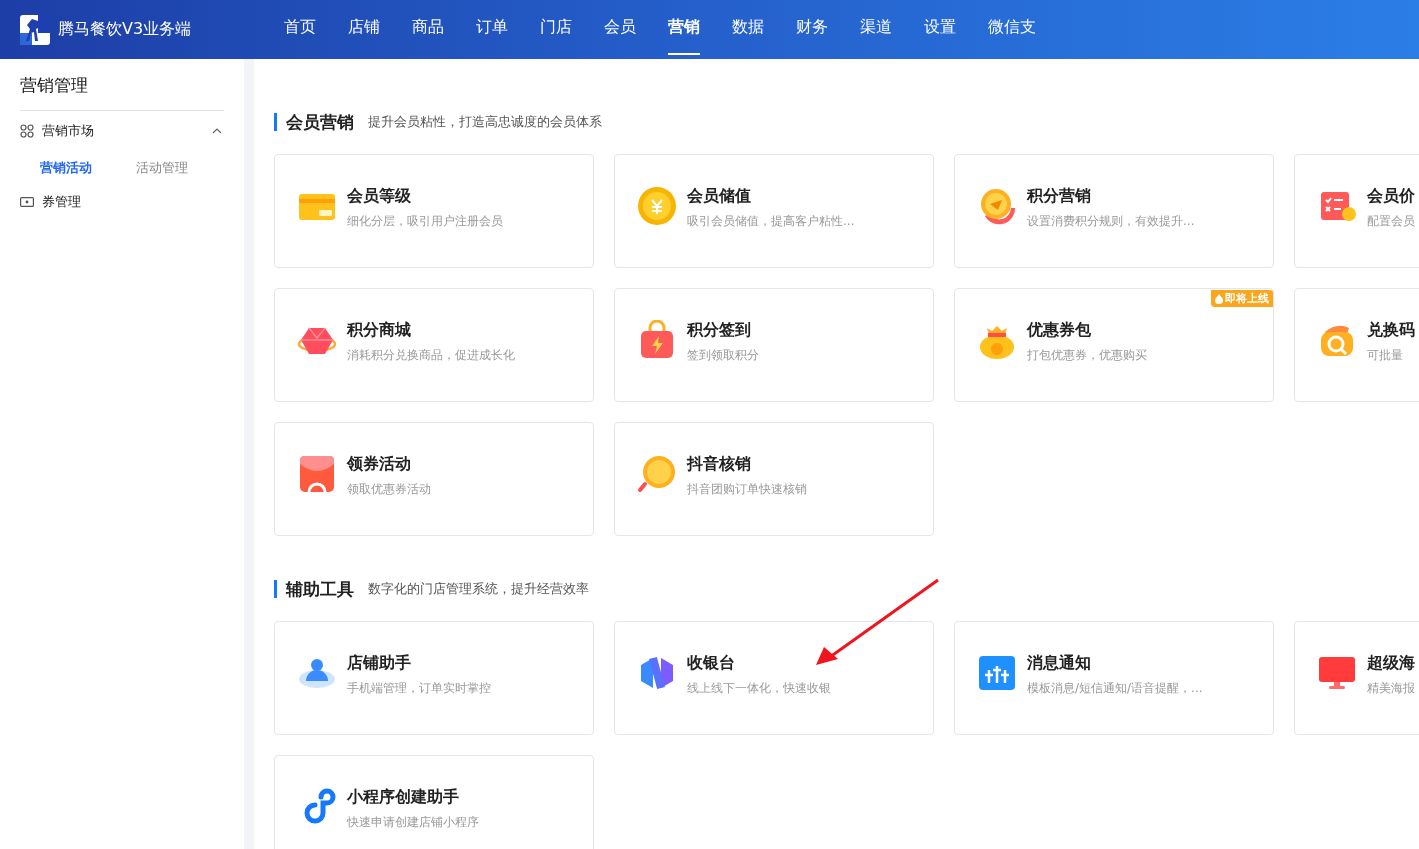  Describe the element at coordinates (1391, 330) in the screenshot. I see `card-title: 兑换码` at that location.